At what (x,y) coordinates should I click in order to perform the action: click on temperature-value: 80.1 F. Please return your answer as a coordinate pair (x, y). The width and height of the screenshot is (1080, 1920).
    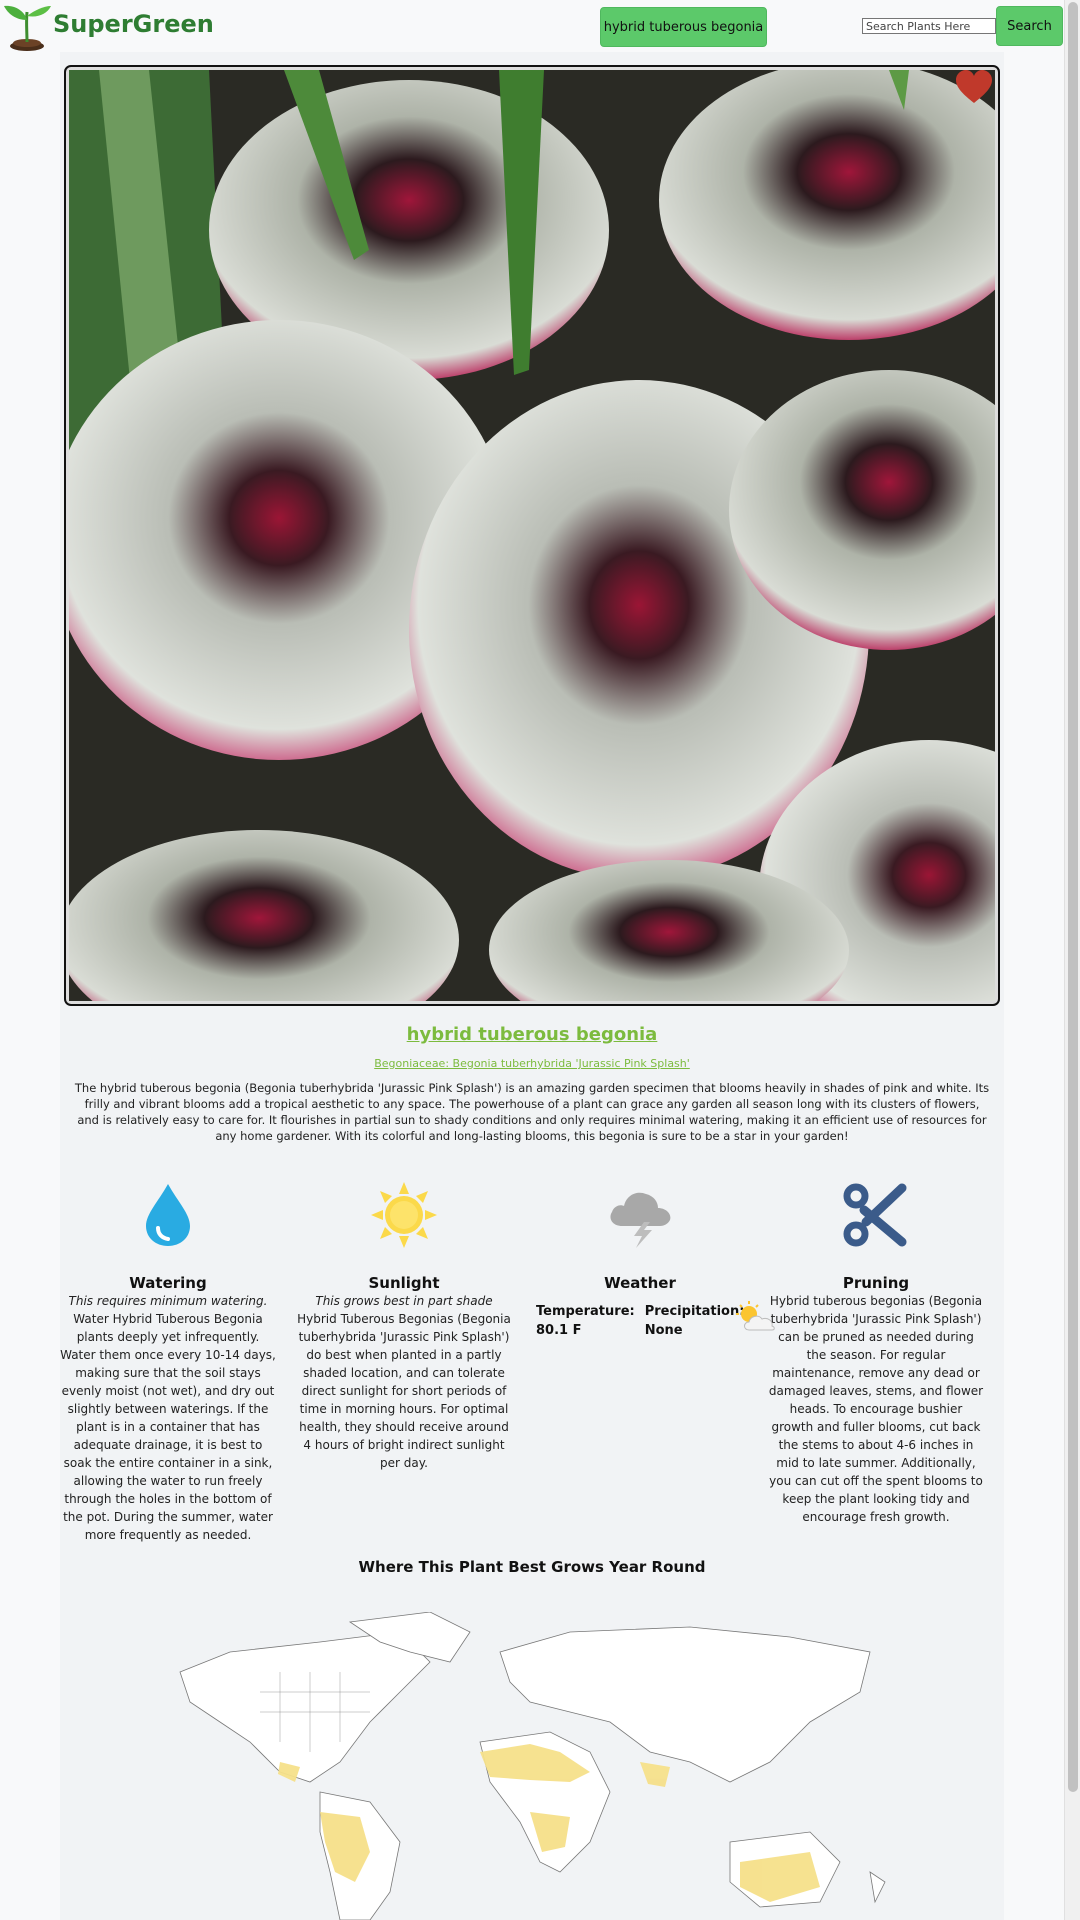
    Looking at the image, I should click on (559, 1330).